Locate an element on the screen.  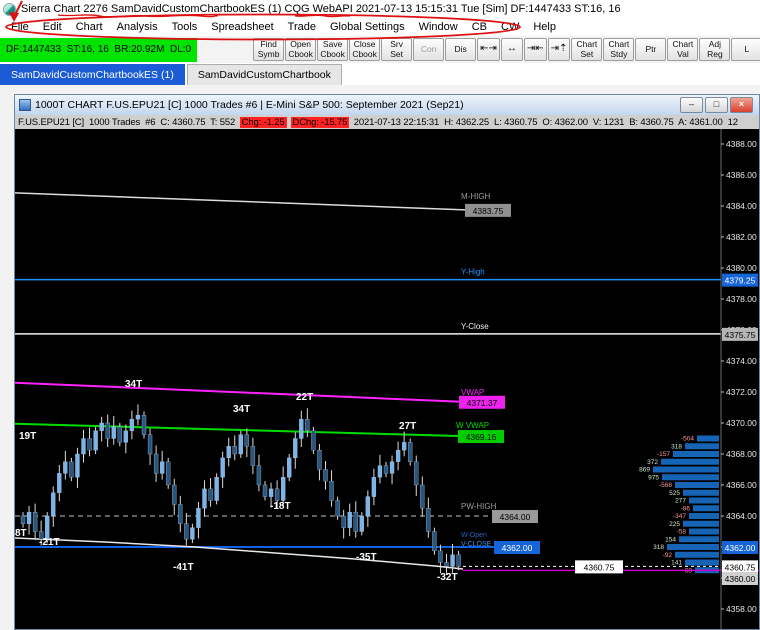
button-label: Con is located at coordinates (428, 48).